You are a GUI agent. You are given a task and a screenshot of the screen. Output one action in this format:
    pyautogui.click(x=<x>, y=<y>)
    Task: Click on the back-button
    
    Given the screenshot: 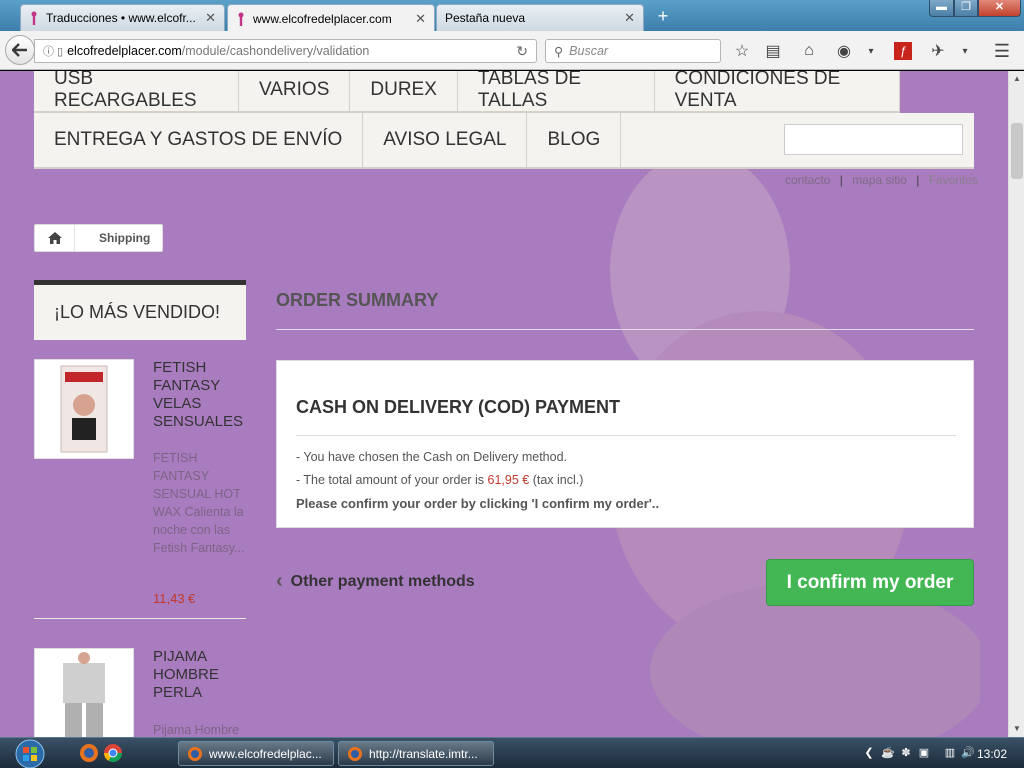 What is the action you would take?
    pyautogui.click(x=20, y=50)
    